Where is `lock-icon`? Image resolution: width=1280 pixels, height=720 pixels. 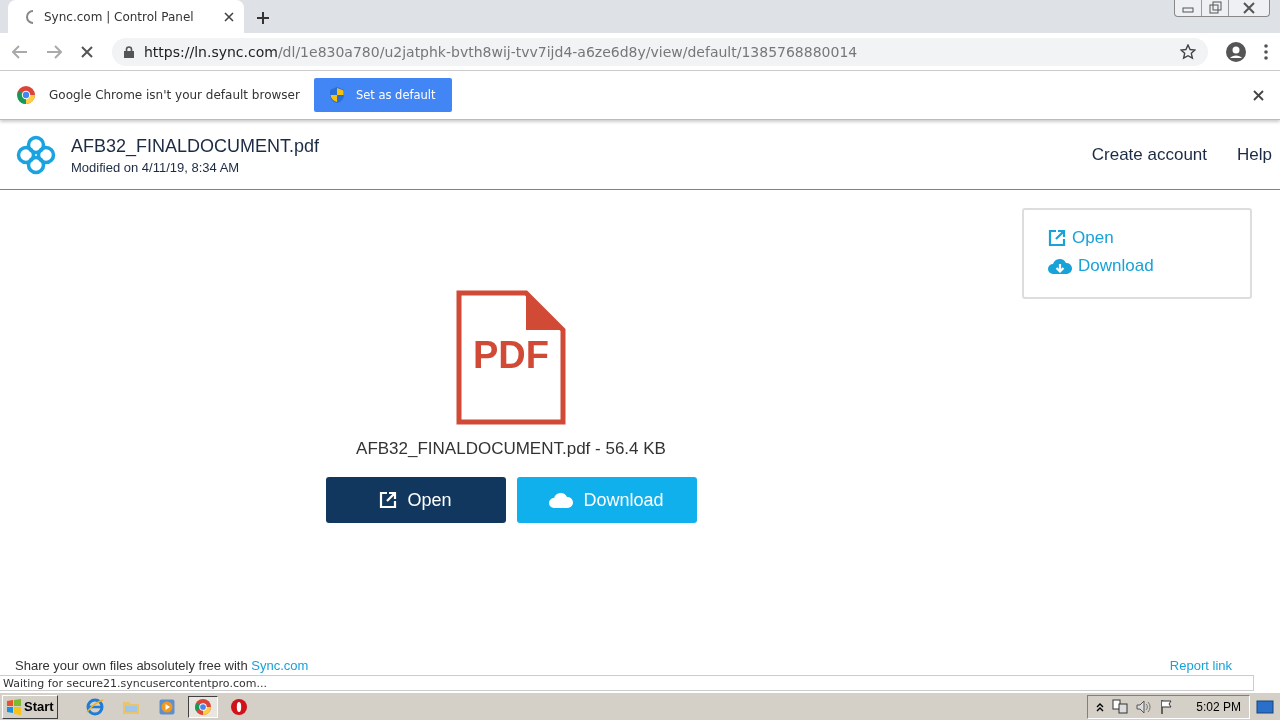
lock-icon is located at coordinates (129, 51).